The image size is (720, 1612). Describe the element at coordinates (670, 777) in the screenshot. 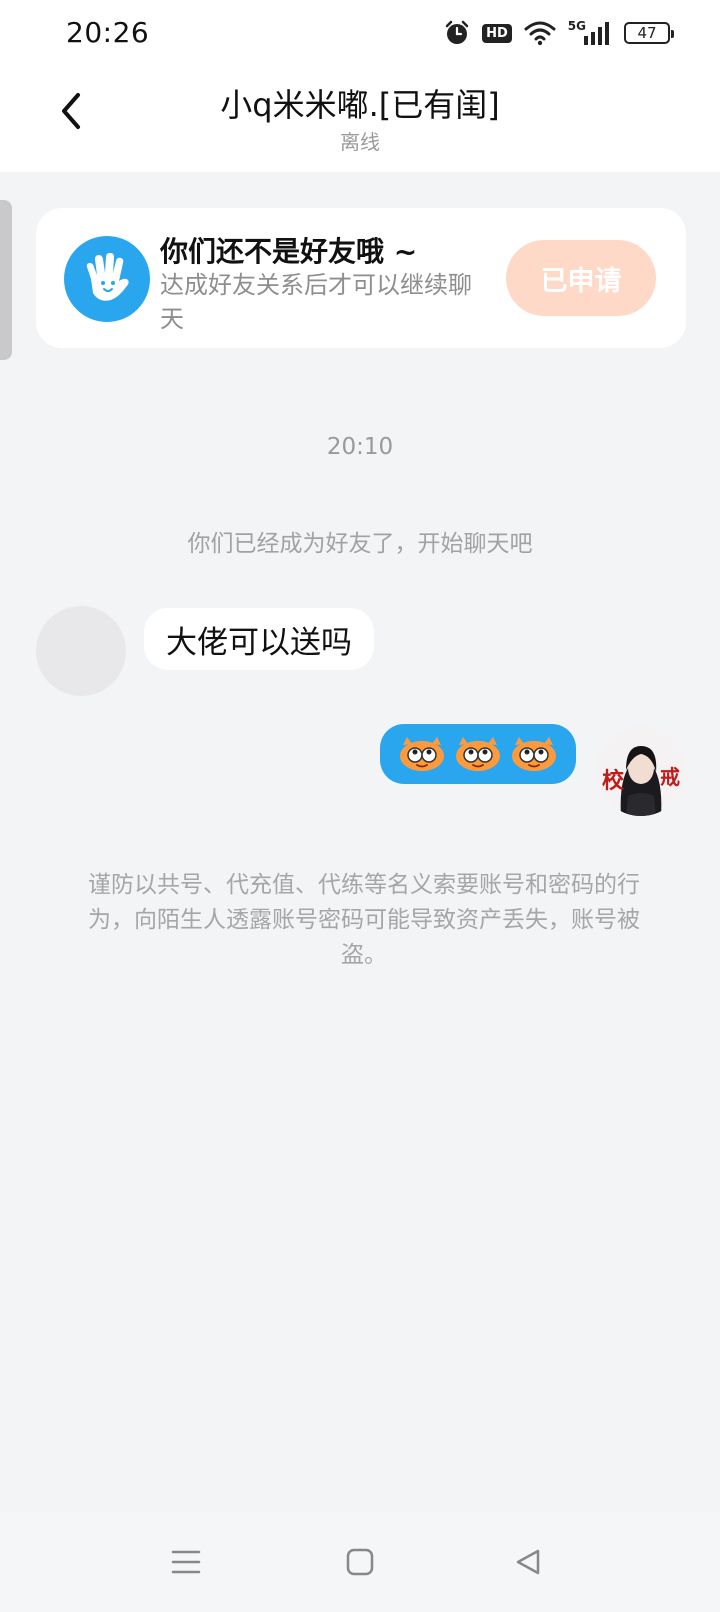

I see `svg-text: 戒` at that location.